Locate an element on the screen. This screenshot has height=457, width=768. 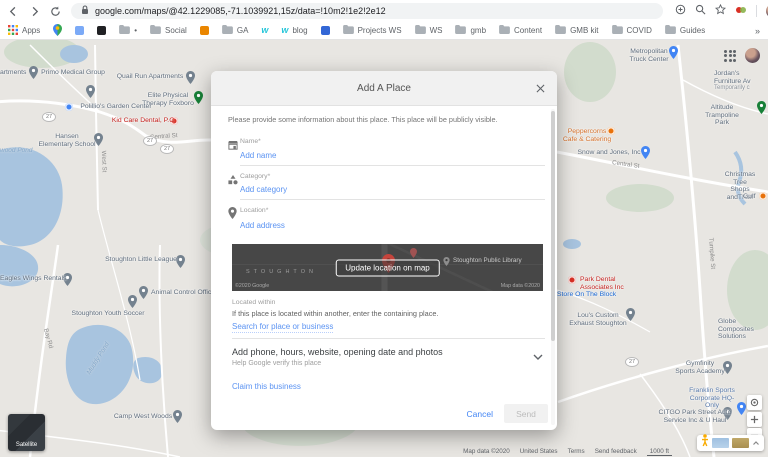
attribution-terms-link: Terms is located at coordinates (576, 452).